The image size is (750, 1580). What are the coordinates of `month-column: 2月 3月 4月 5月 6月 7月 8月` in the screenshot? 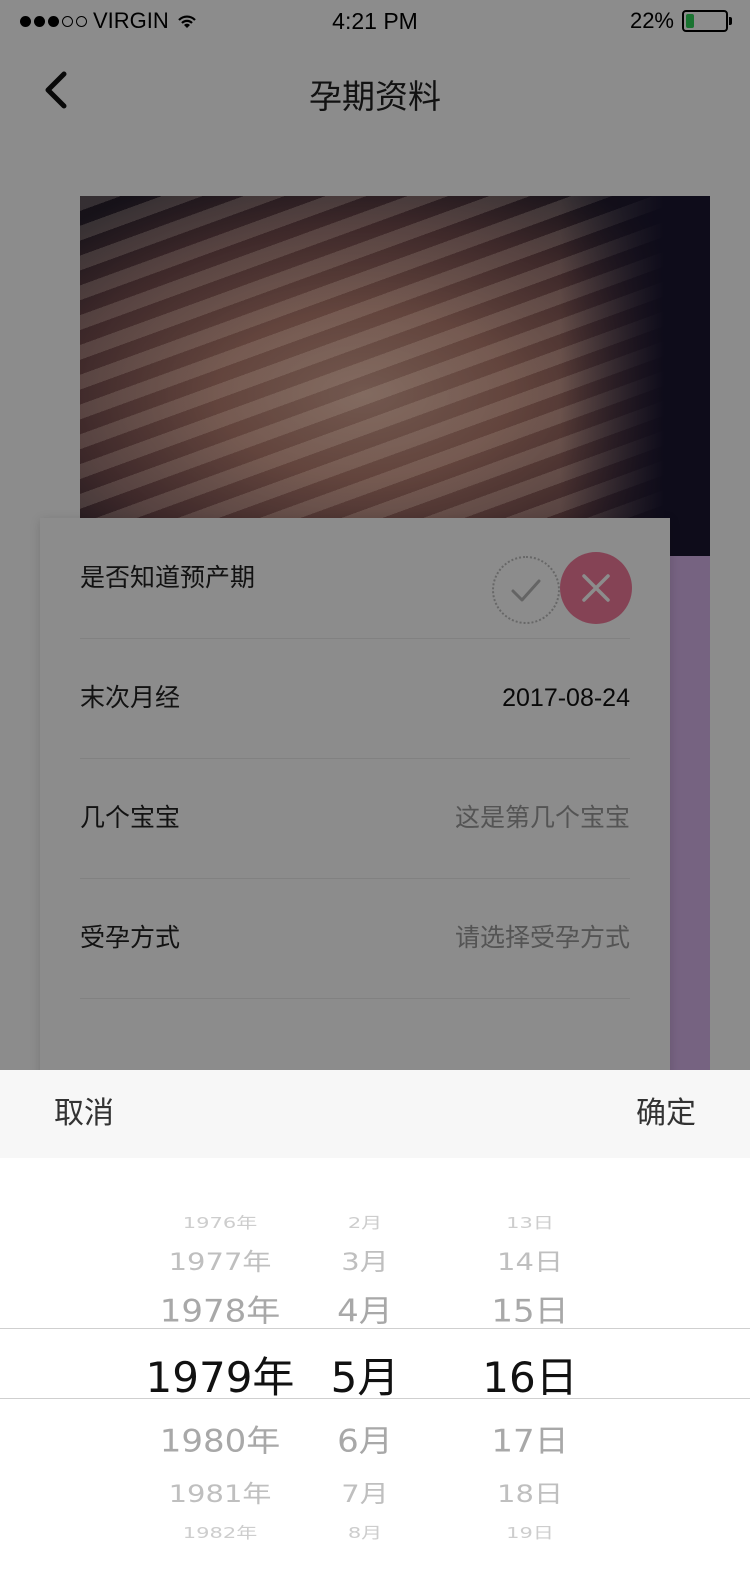 It's located at (365, 1366).